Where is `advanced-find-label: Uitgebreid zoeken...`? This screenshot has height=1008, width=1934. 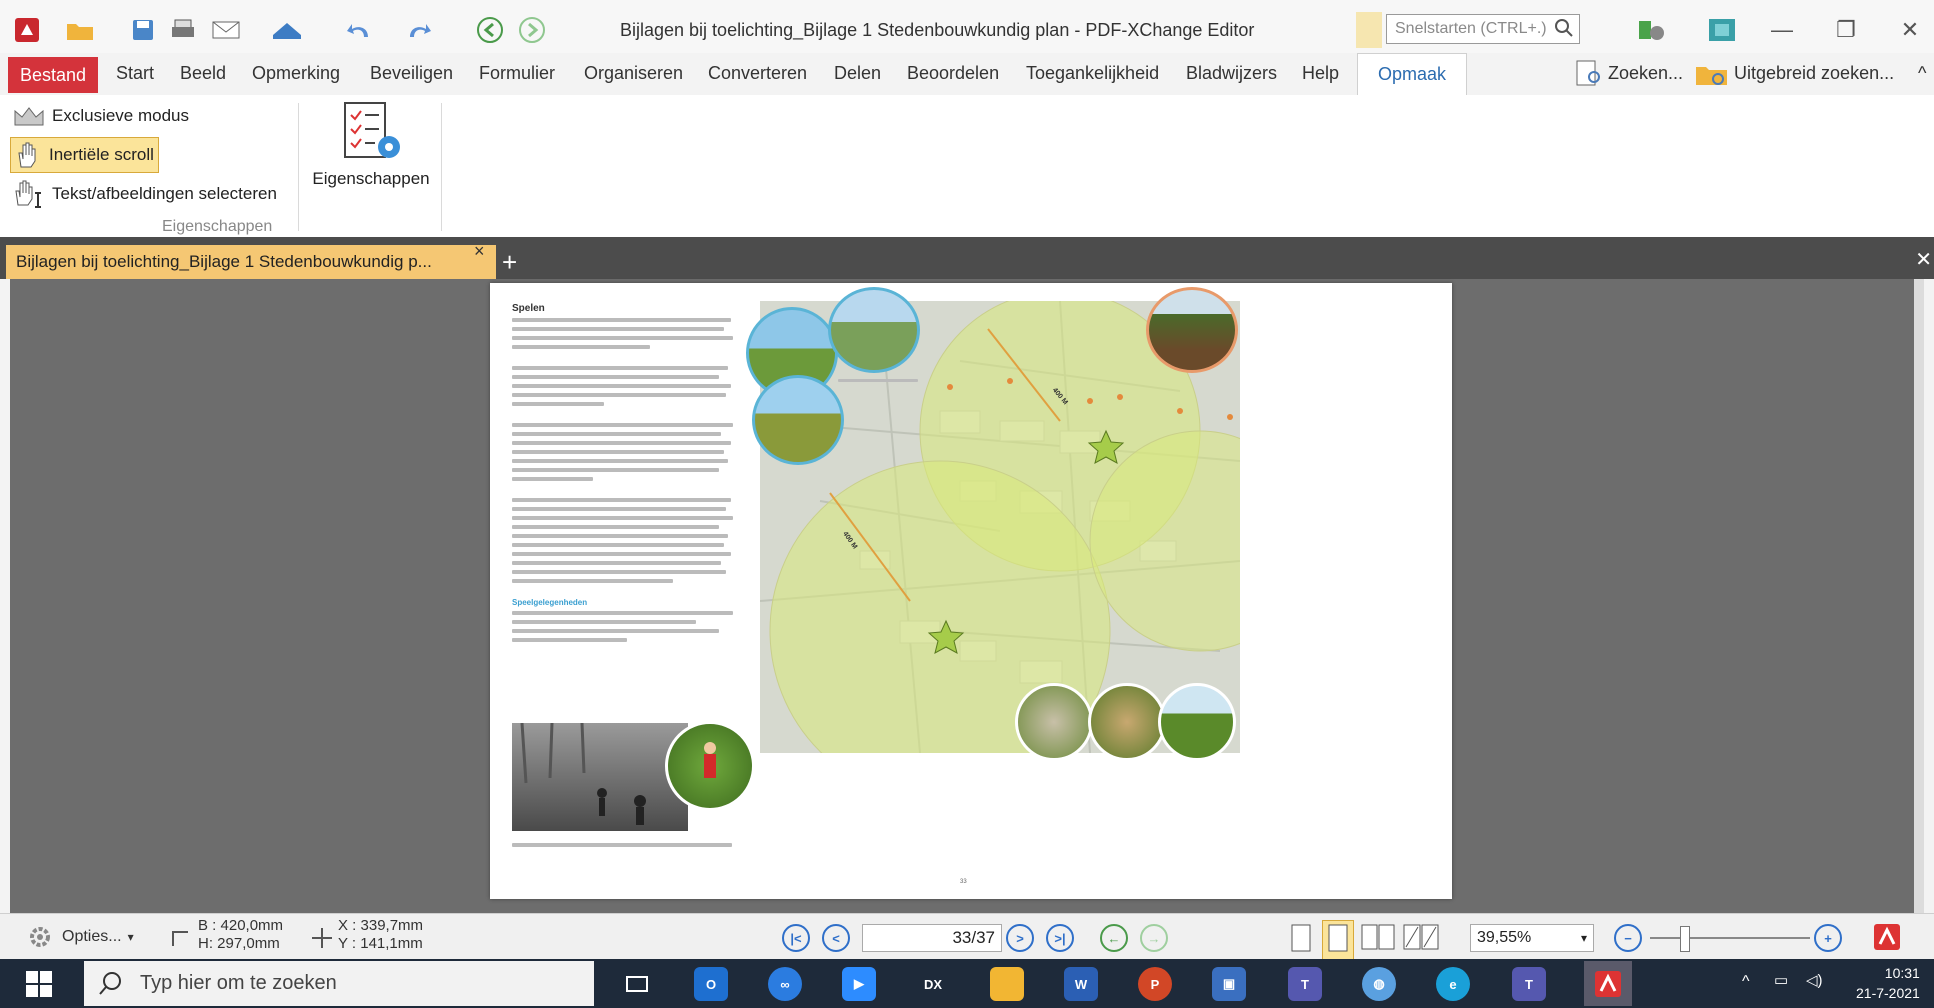
advanced-find-label: Uitgebreid zoeken... is located at coordinates (1814, 72).